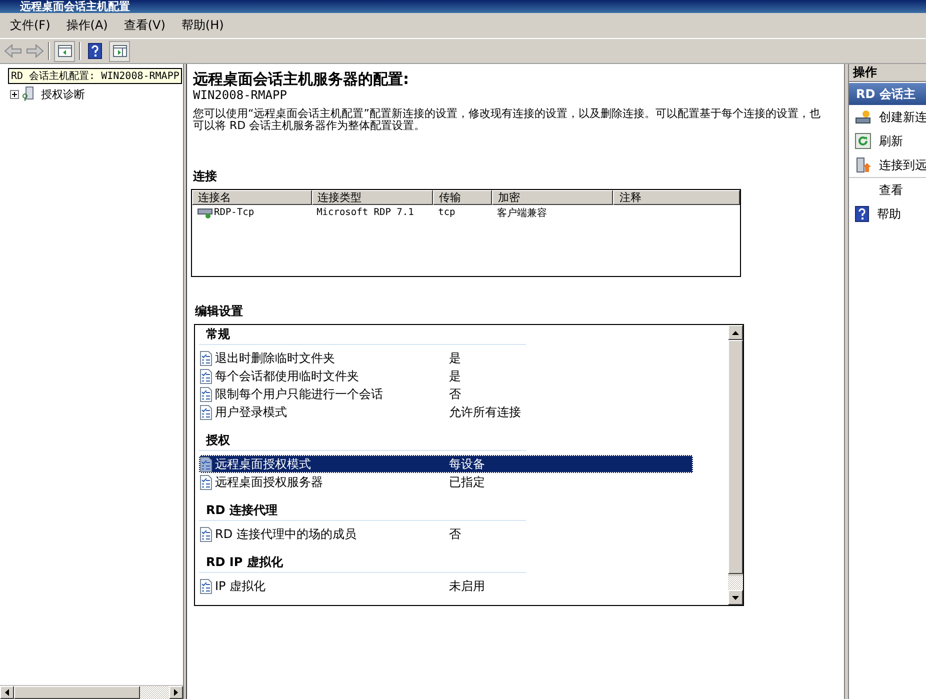 The height and width of the screenshot is (699, 926). I want to click on help-button, so click(95, 51).